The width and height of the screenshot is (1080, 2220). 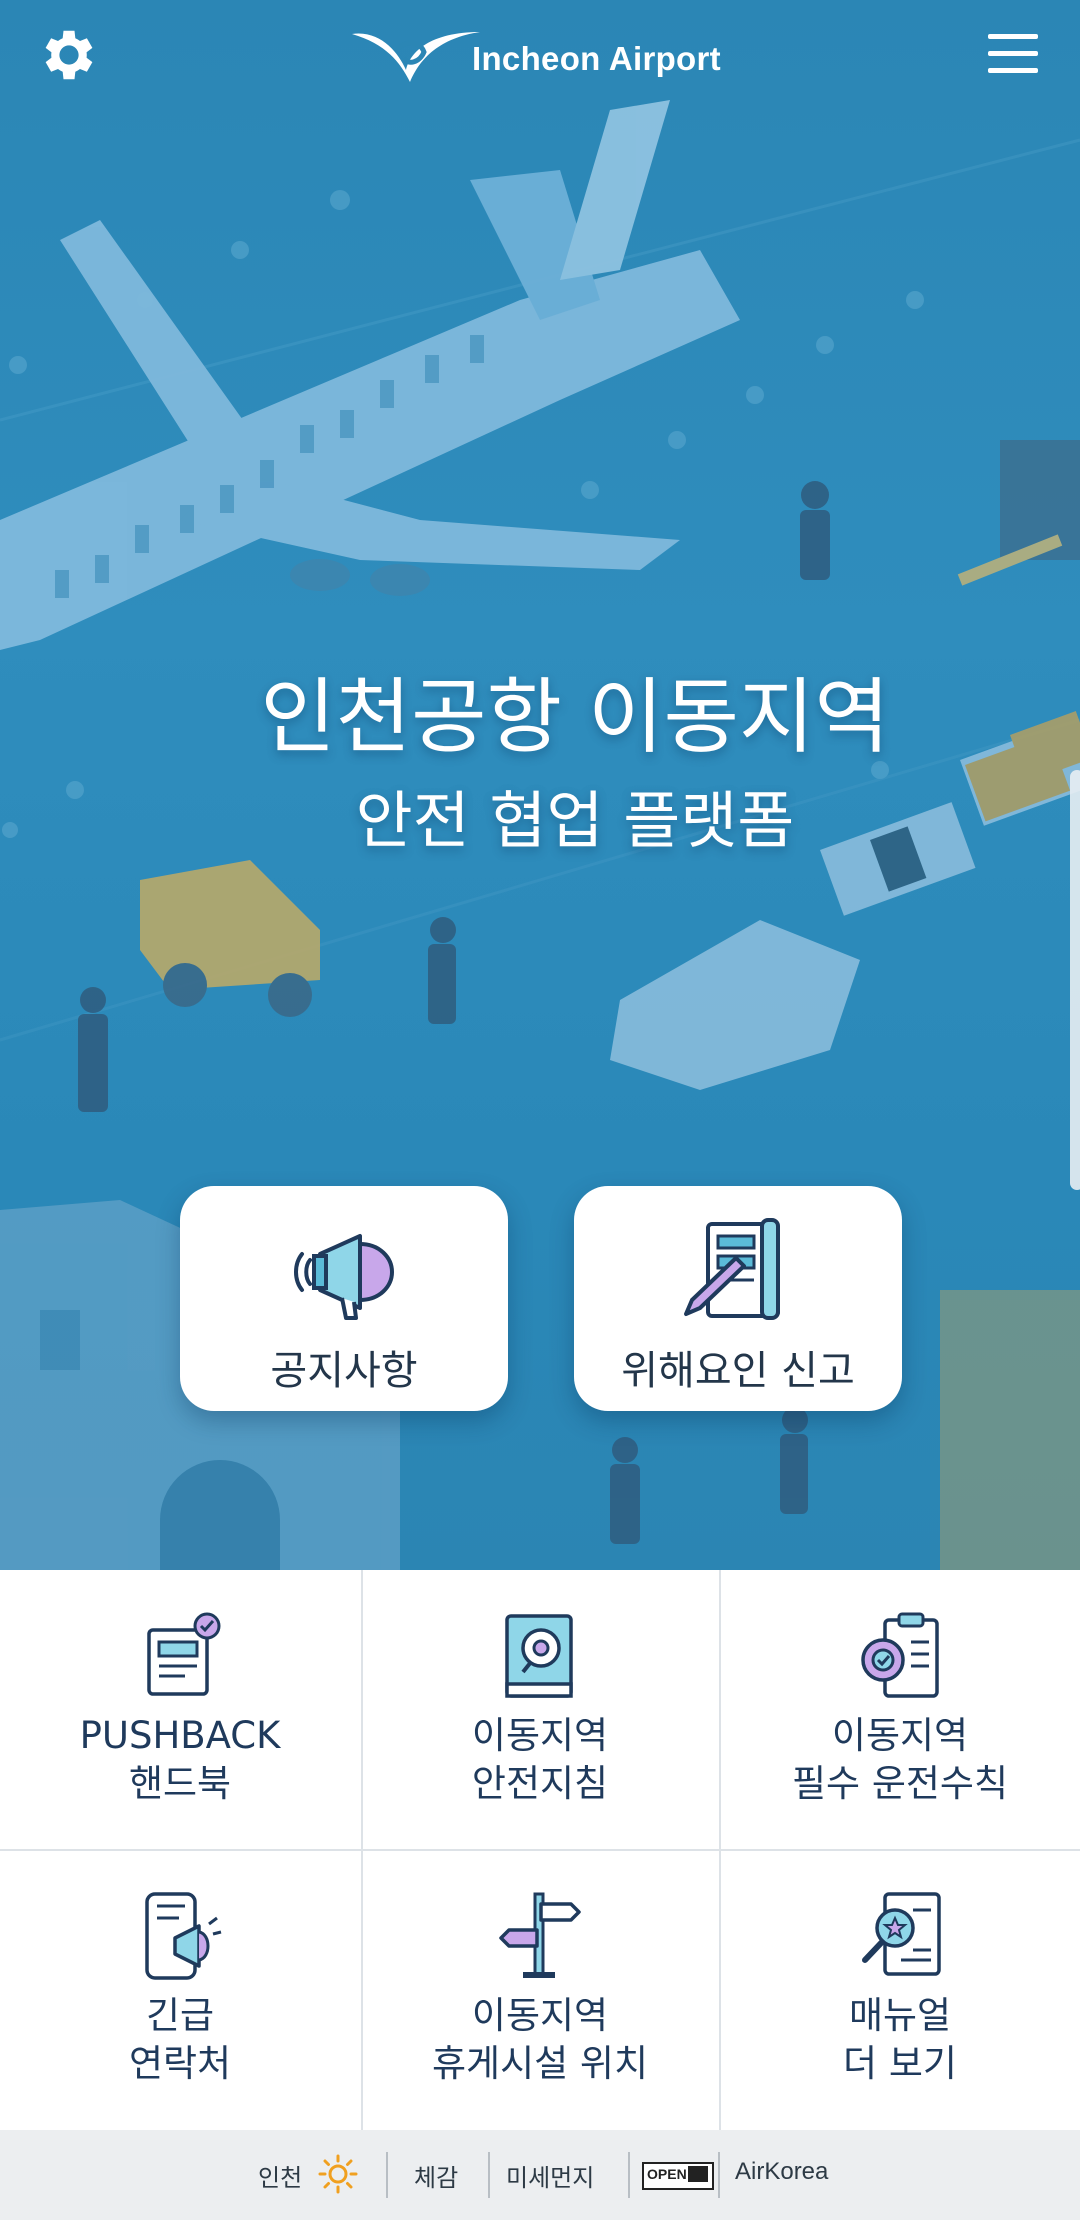 I want to click on notice-card-button: 공지사항, so click(x=344, y=1298).